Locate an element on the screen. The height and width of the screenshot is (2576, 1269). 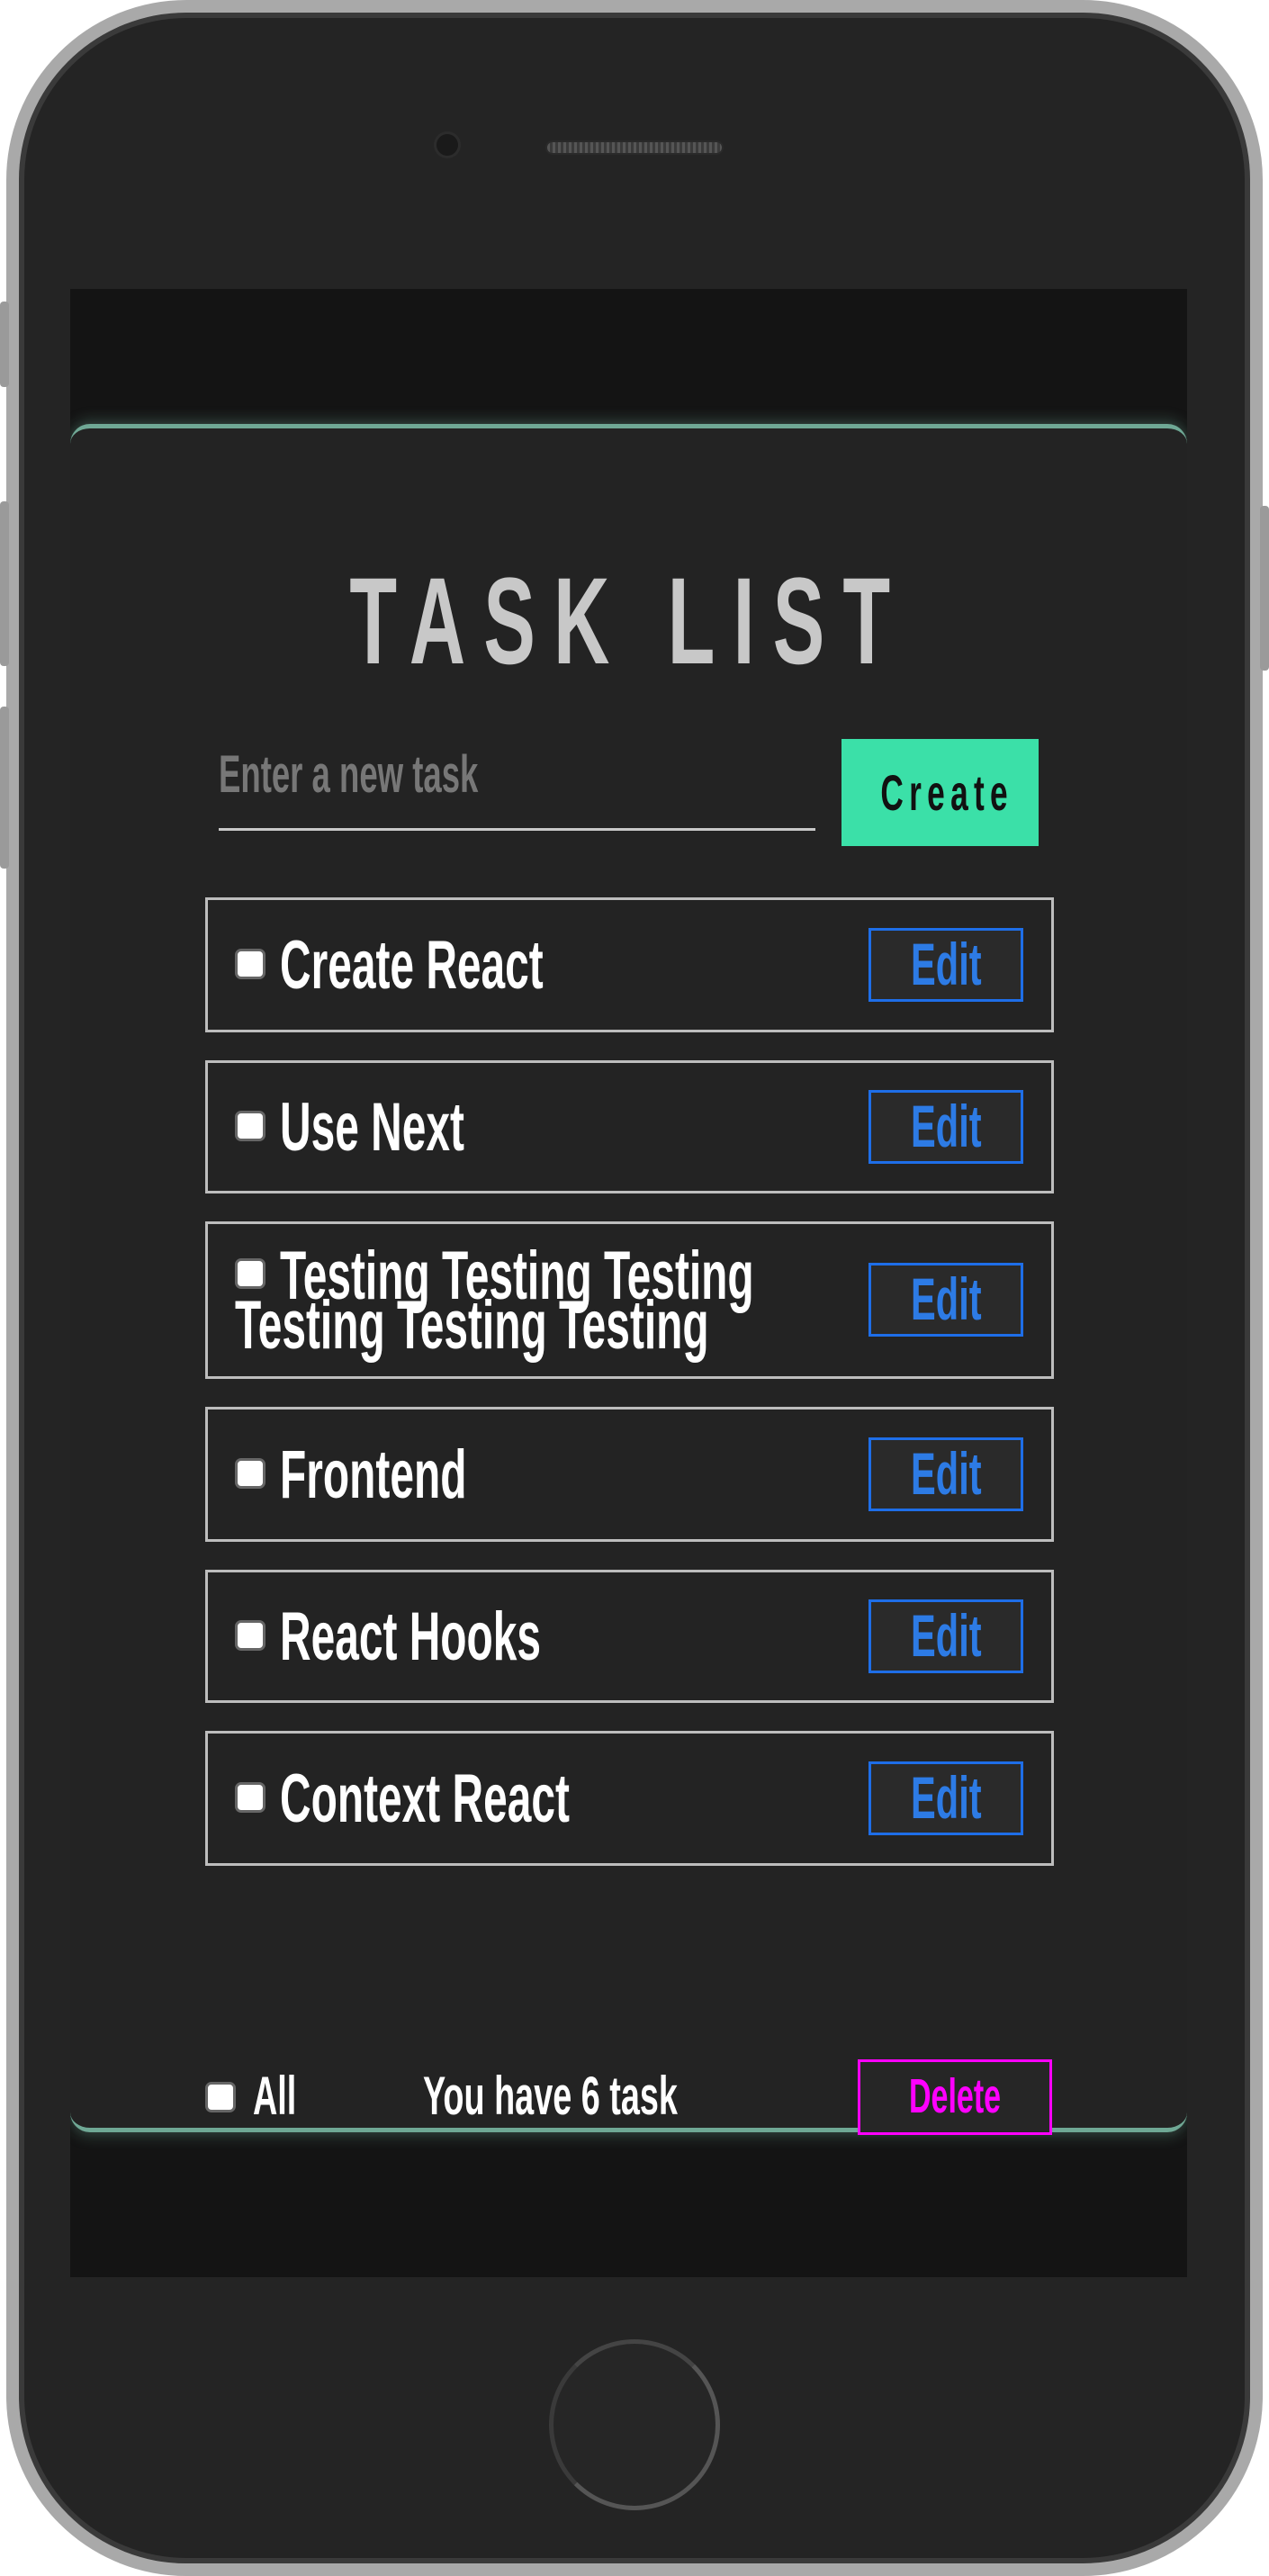
speaker-grille is located at coordinates (634, 147).